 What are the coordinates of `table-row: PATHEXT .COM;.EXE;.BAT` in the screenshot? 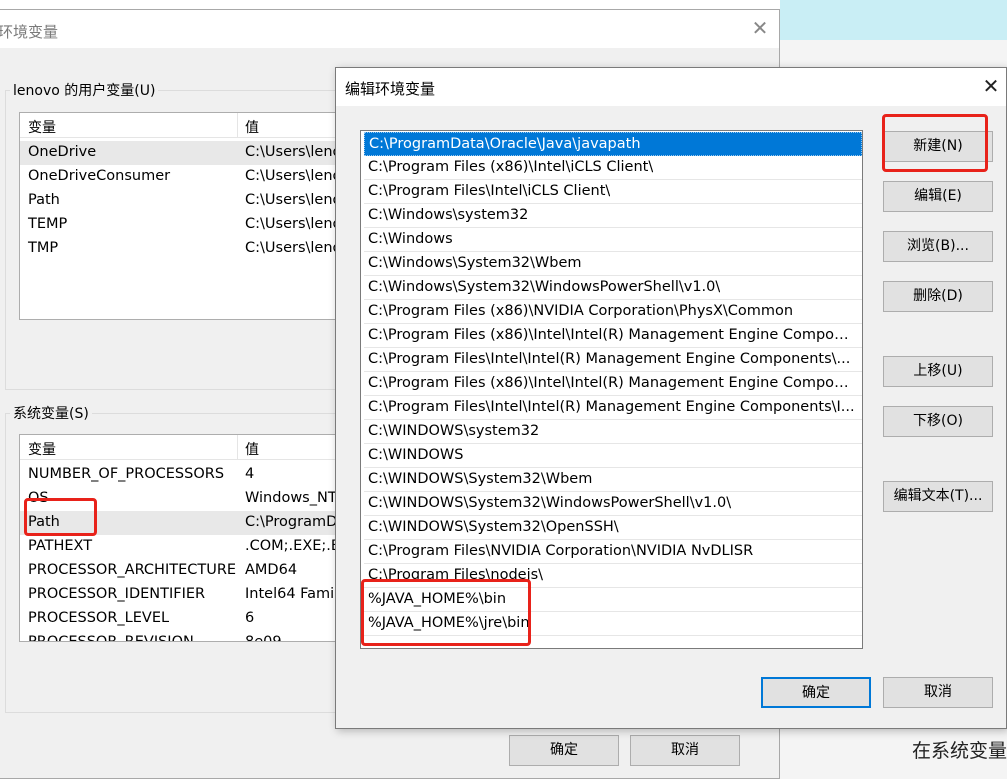 It's located at (184, 547).